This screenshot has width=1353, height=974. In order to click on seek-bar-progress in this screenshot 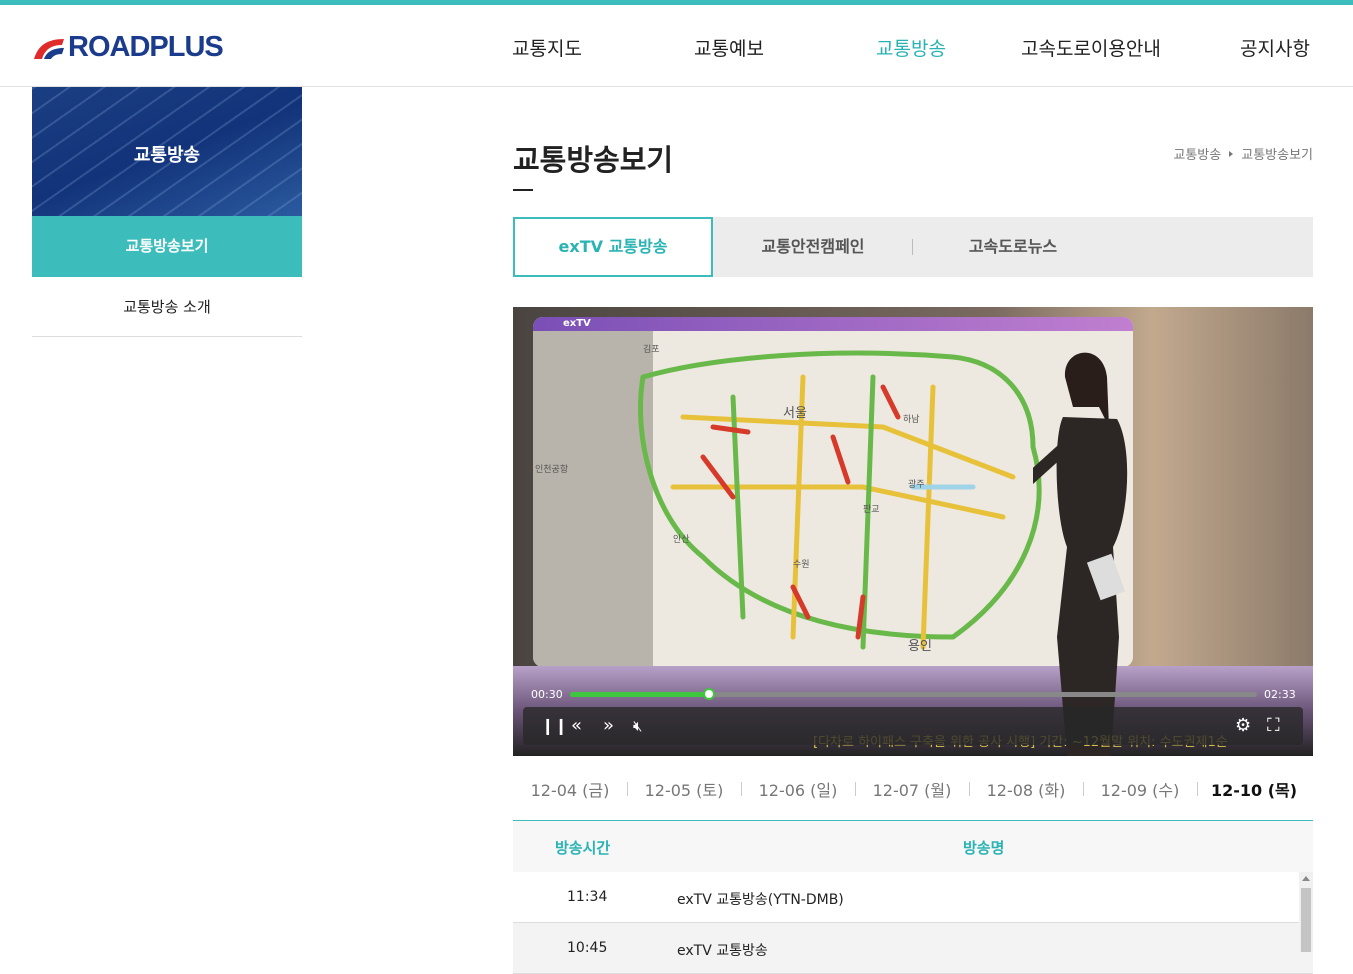, I will do `click(639, 694)`.